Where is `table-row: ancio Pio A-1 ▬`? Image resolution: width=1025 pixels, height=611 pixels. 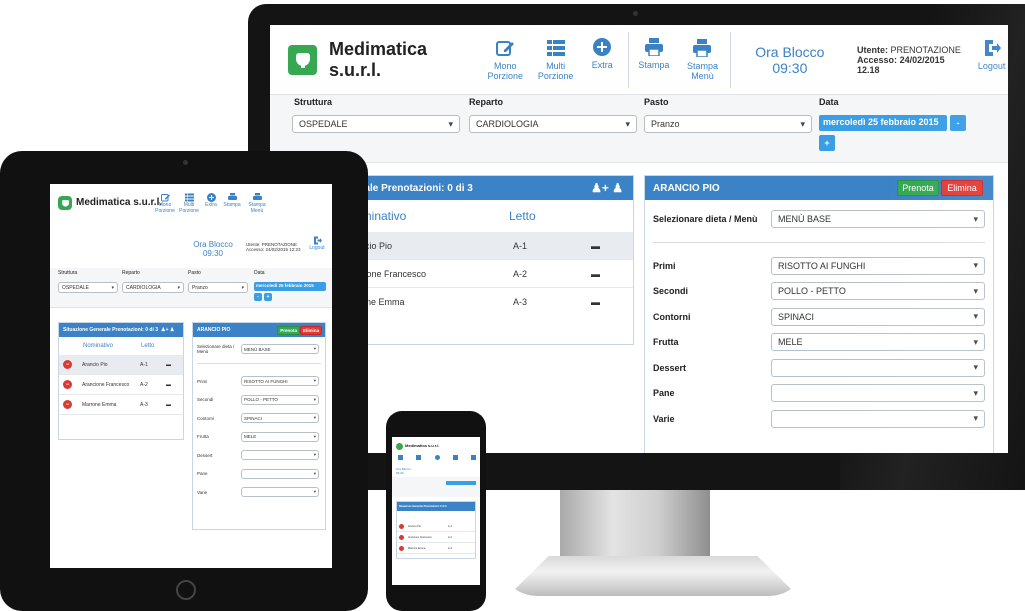 table-row: ancio Pio A-1 ▬ is located at coordinates (491, 246).